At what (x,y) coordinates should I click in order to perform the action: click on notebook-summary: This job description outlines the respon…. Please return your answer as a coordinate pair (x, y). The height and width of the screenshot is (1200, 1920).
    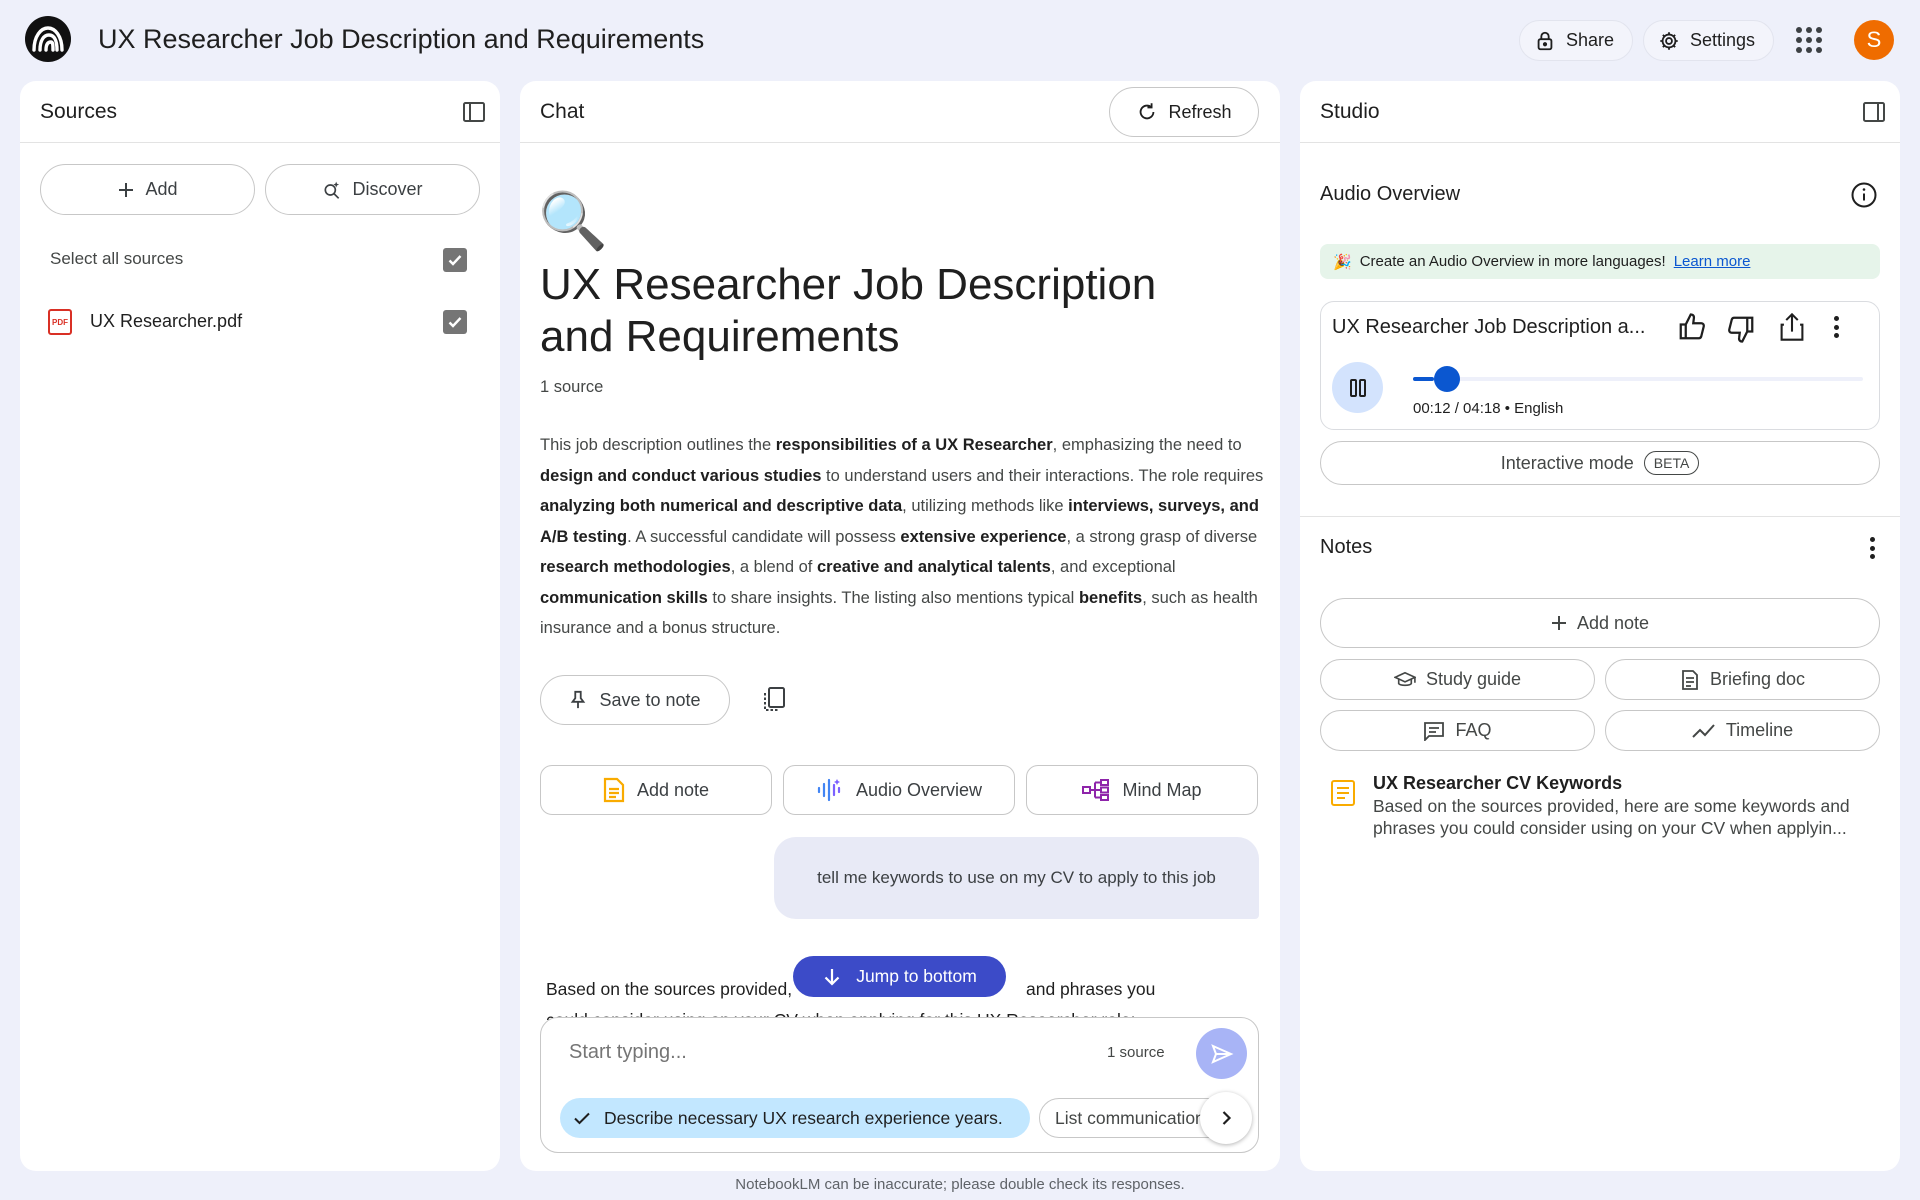
    Looking at the image, I should click on (905, 537).